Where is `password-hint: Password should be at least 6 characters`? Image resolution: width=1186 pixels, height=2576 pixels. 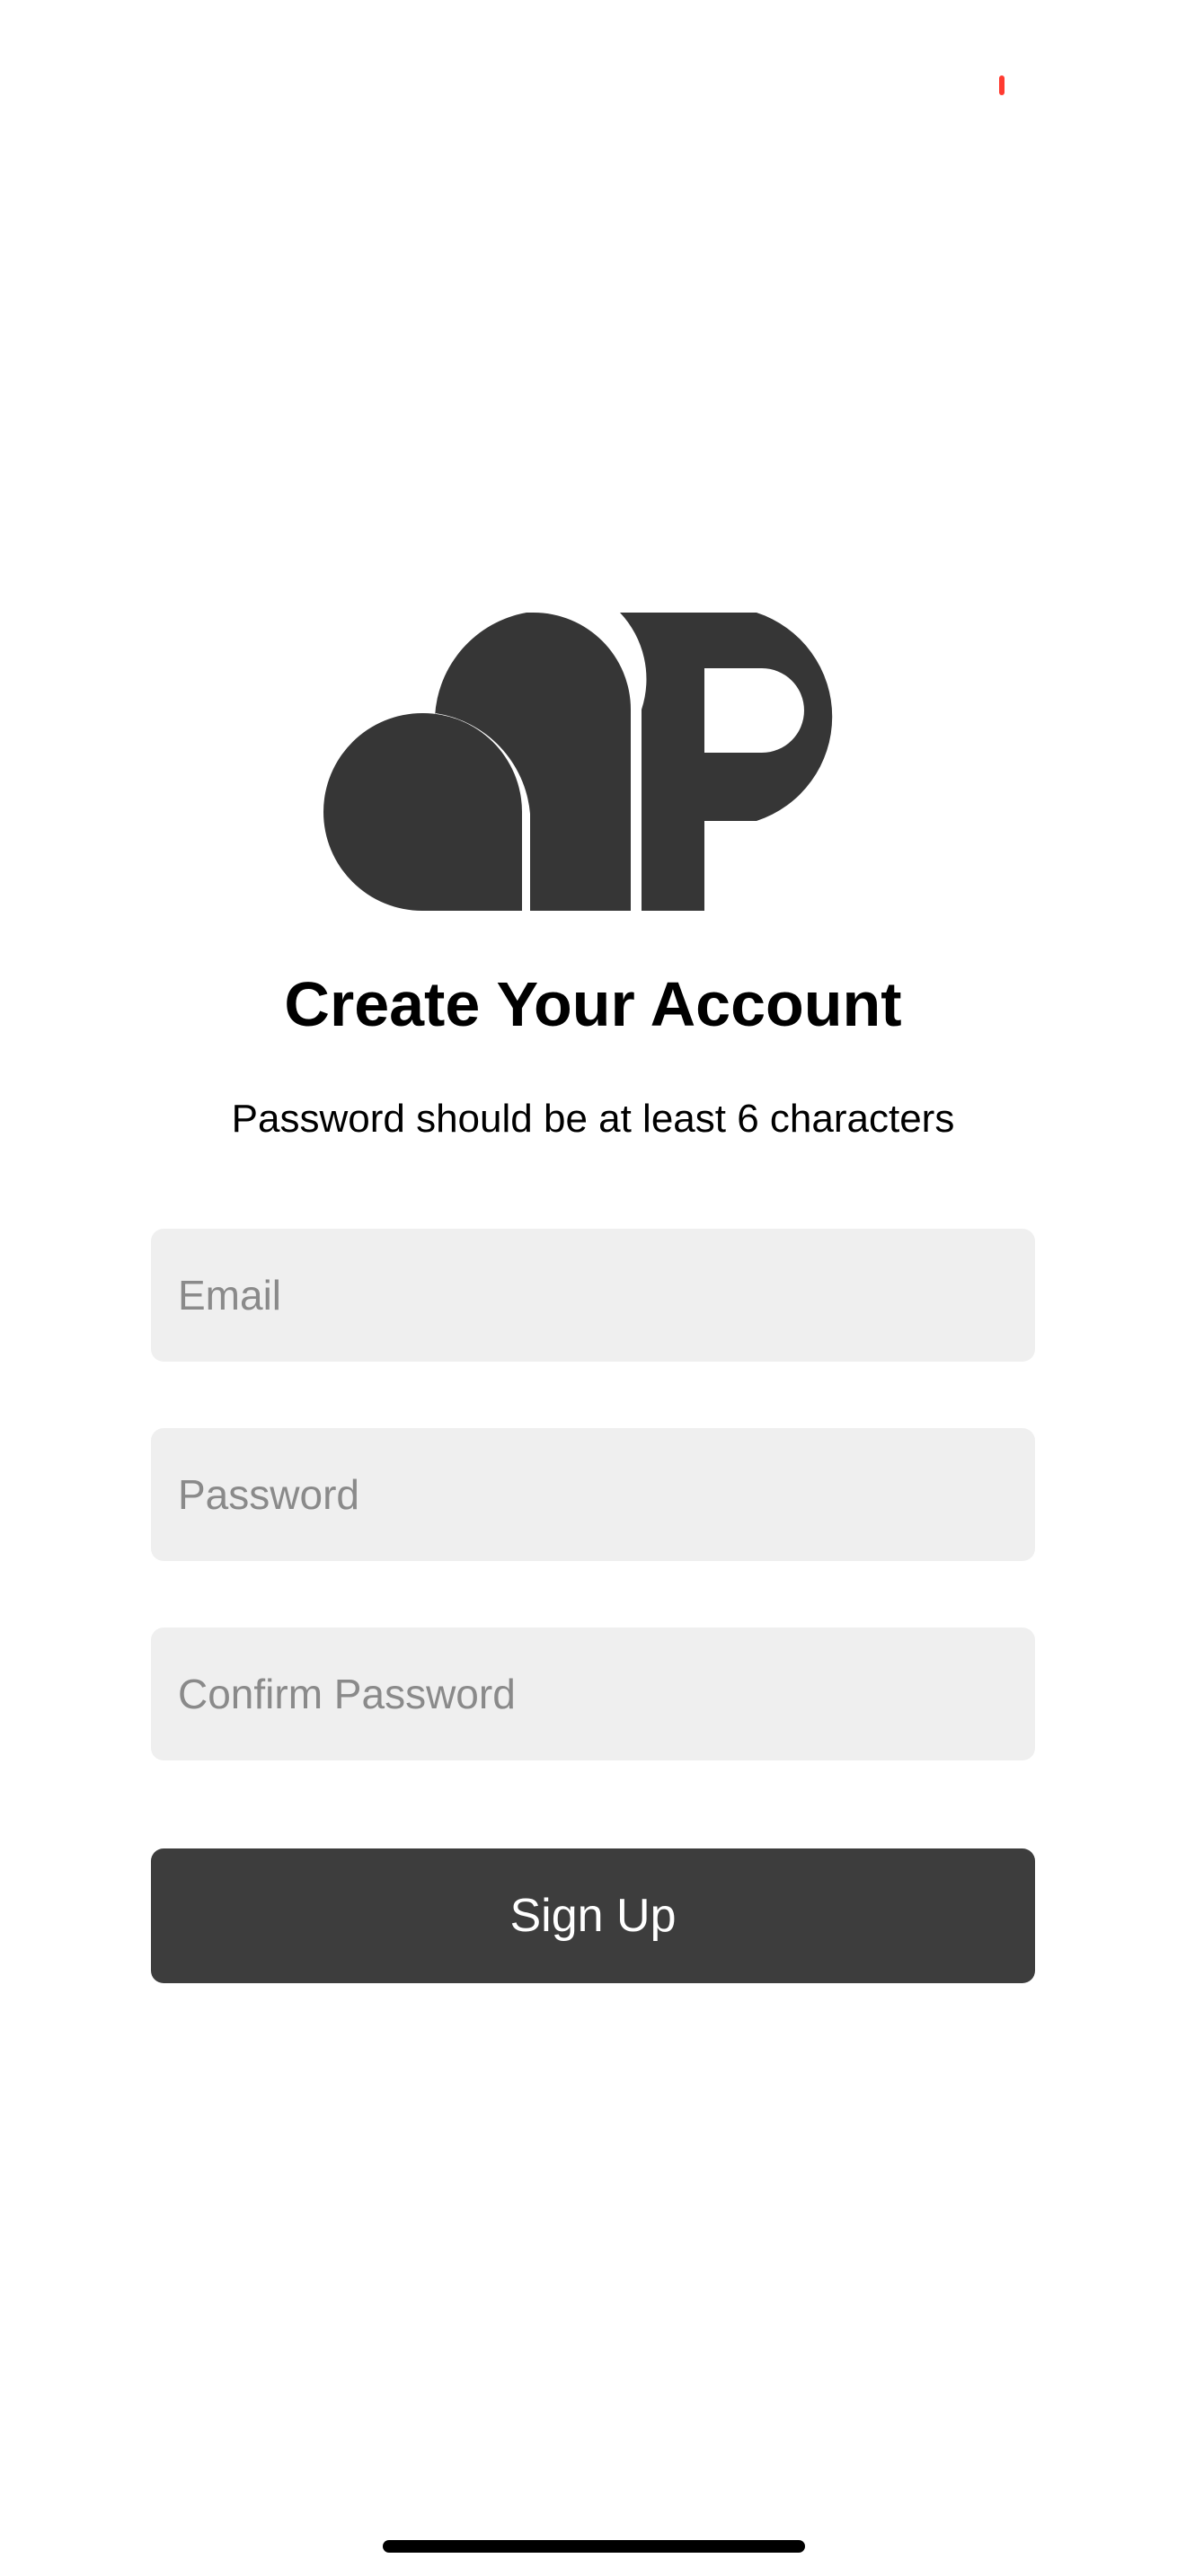
password-hint: Password should be at least 6 characters is located at coordinates (593, 1119).